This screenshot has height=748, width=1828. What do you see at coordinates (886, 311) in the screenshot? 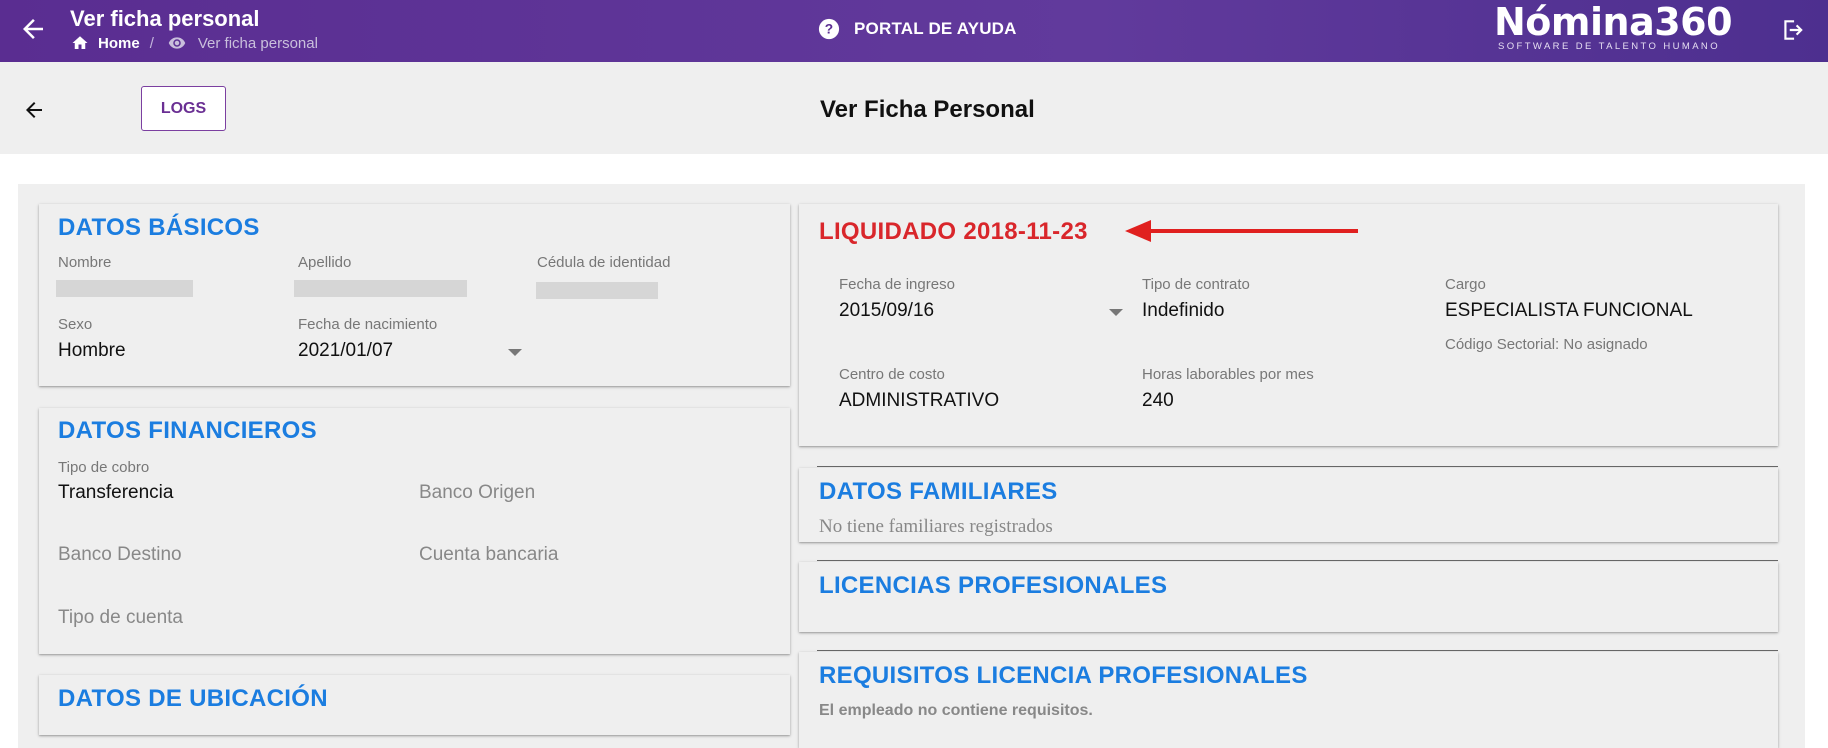
I see `fecha-ingreso-value: 2015/09/16` at bounding box center [886, 311].